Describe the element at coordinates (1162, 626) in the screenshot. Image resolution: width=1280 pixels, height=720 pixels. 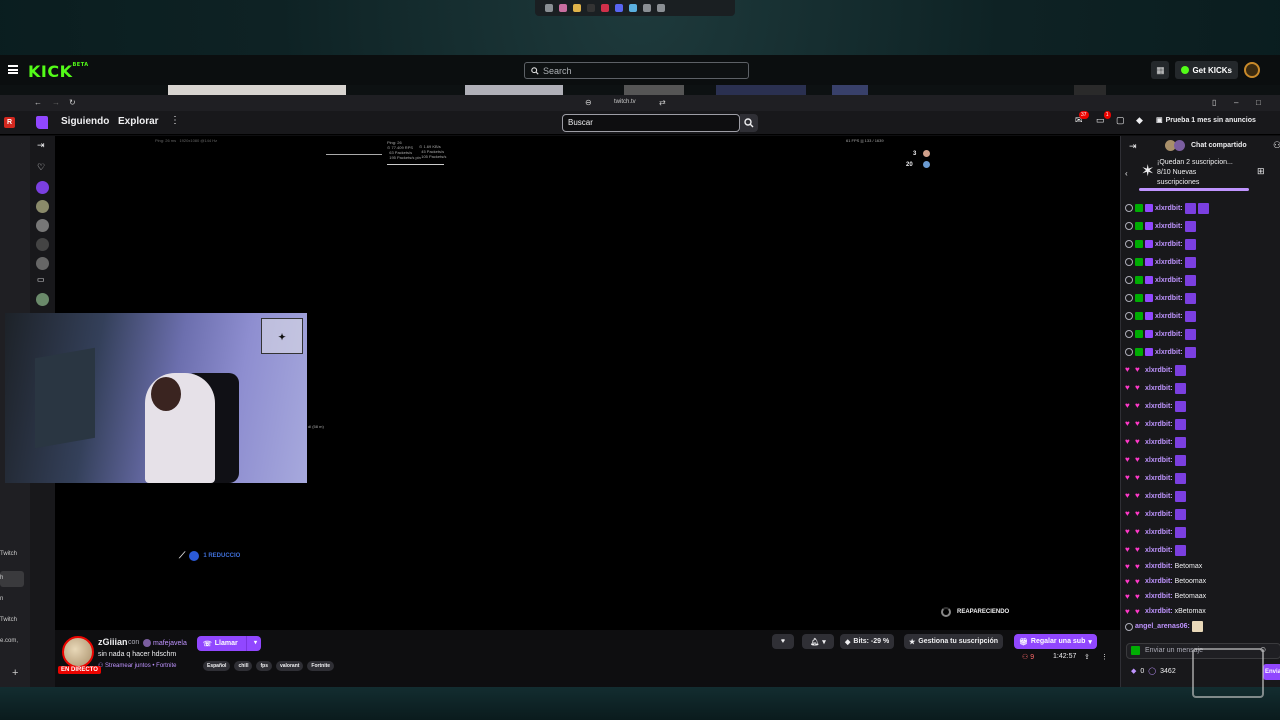
I see `chat-username: angel_arenas06:` at that location.